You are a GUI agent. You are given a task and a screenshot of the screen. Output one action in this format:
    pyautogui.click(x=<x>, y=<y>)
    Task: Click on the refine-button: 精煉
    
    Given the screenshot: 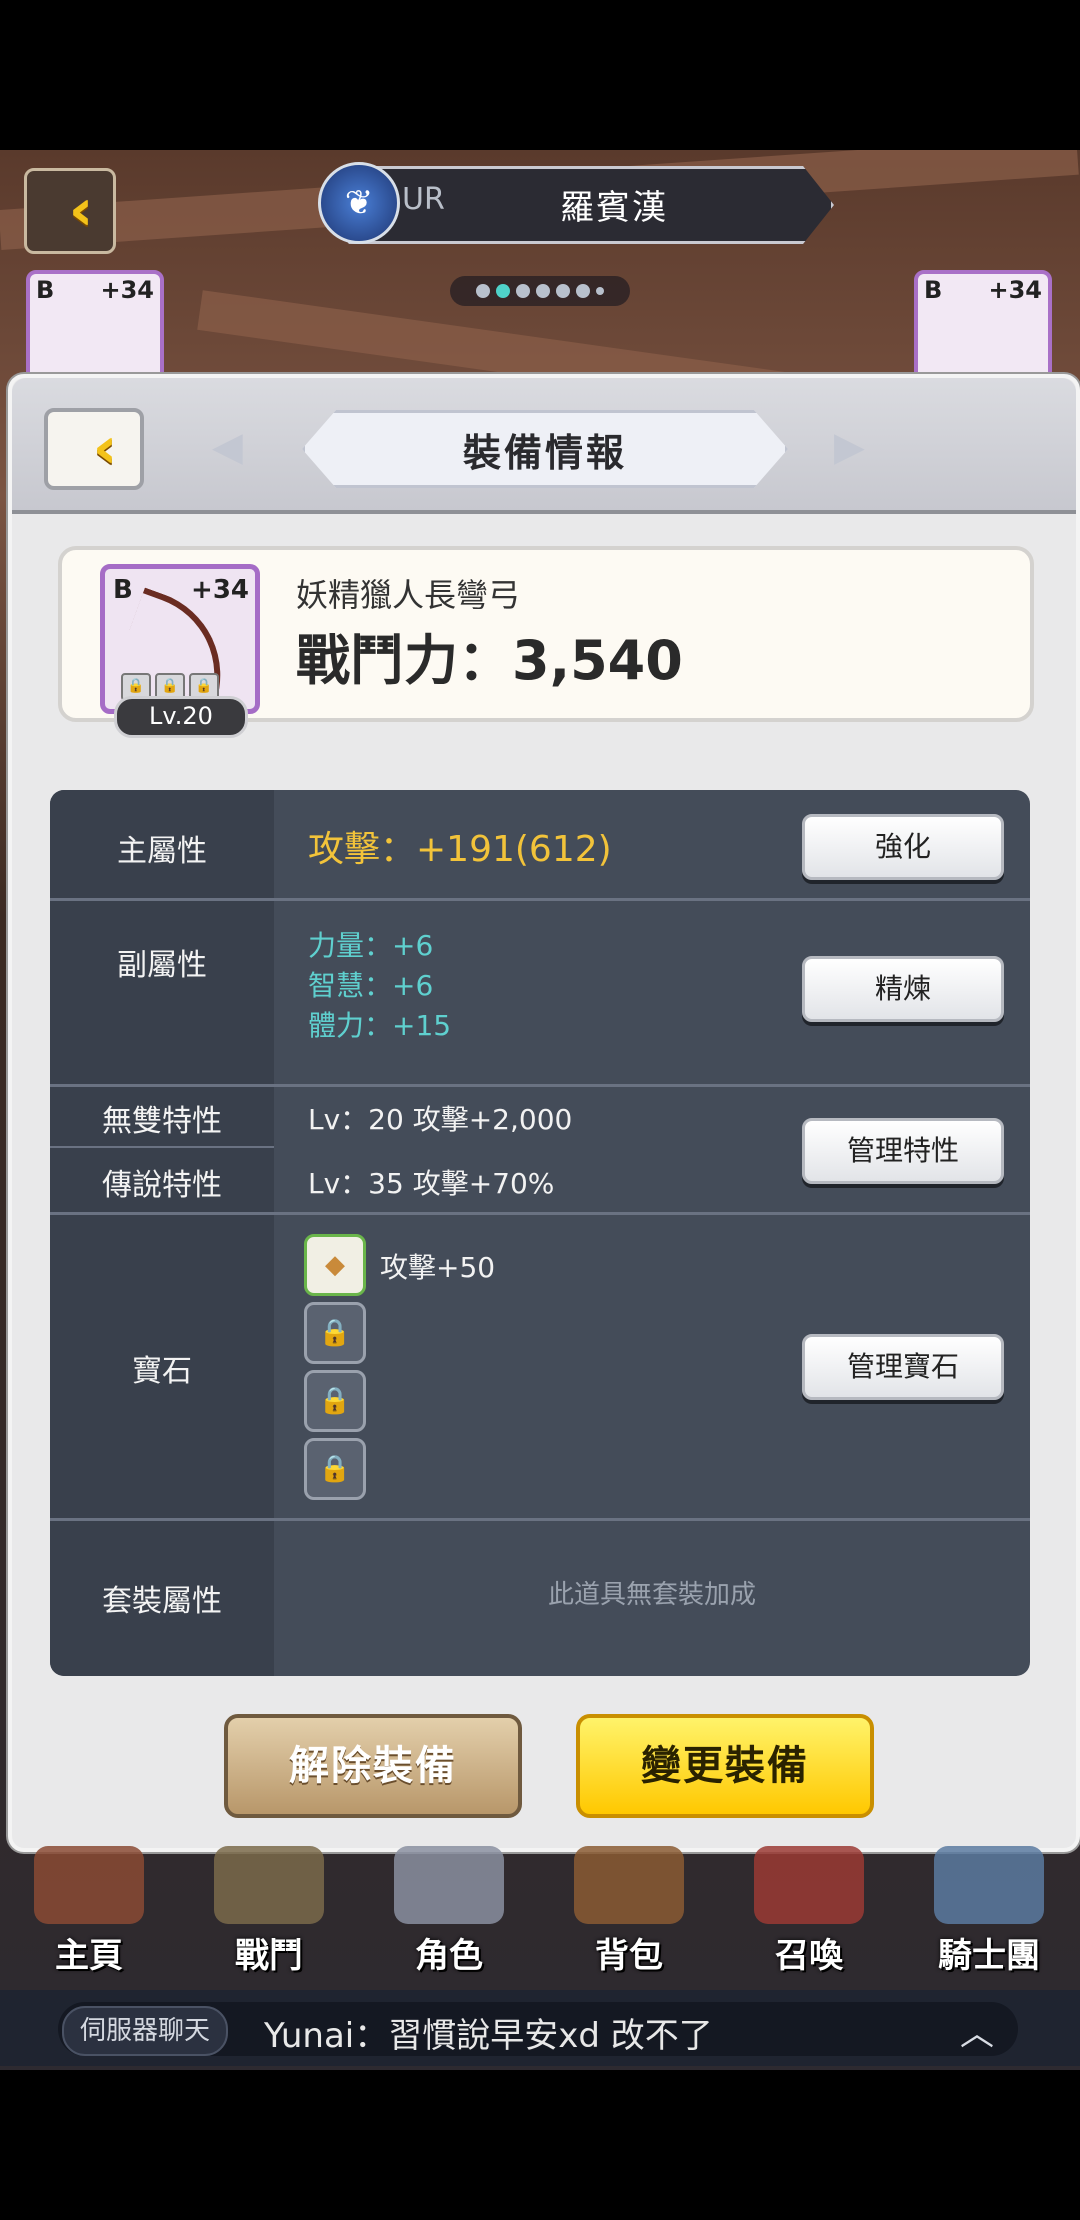 What is the action you would take?
    pyautogui.click(x=903, y=989)
    